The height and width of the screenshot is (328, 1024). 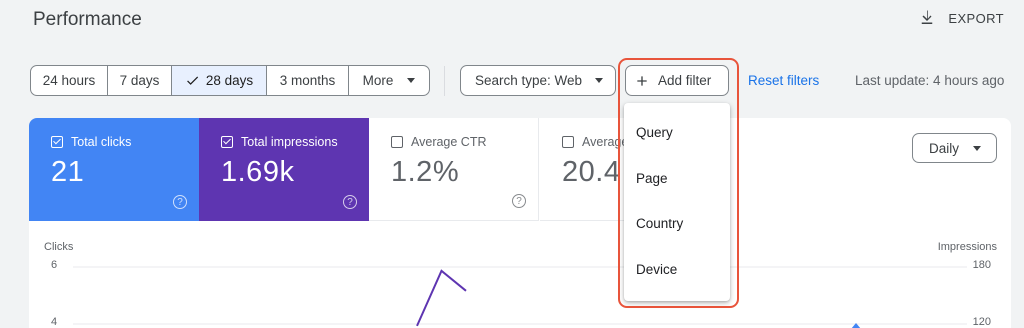 What do you see at coordinates (449, 142) in the screenshot?
I see `metric-label: Average CTR` at bounding box center [449, 142].